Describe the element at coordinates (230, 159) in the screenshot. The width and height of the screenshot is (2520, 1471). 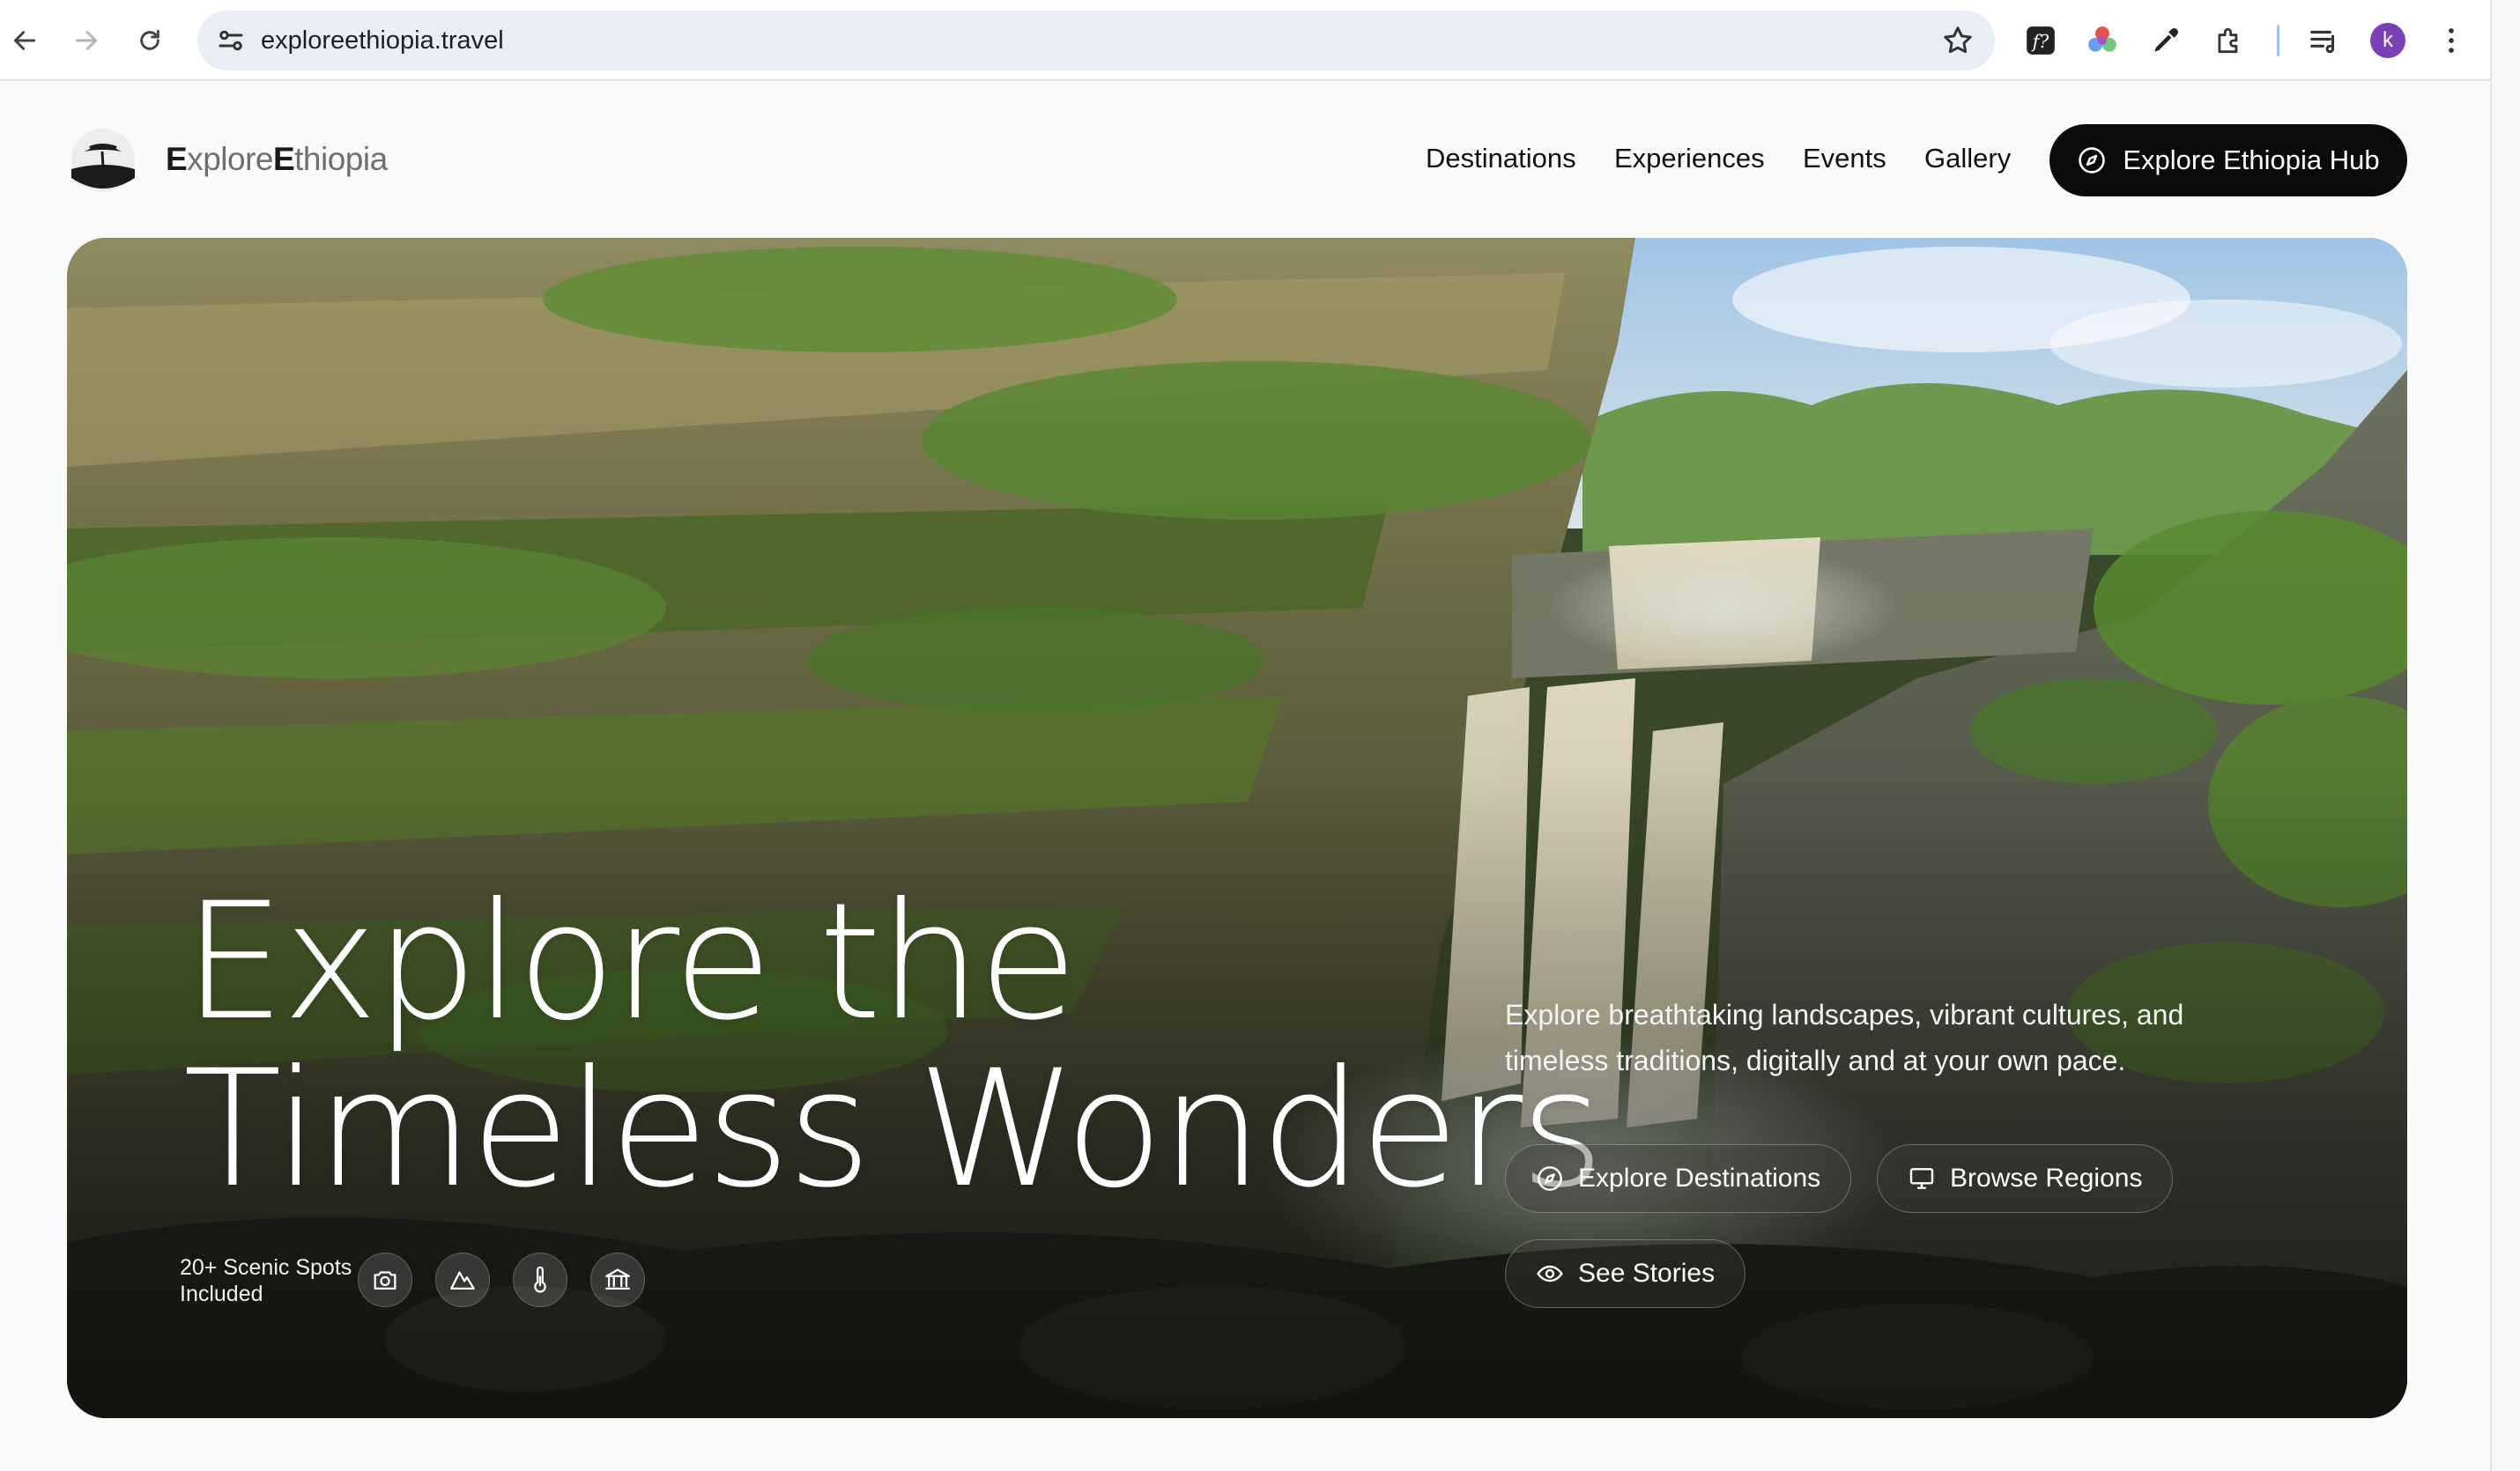
I see `logo-text-1: xplore` at that location.